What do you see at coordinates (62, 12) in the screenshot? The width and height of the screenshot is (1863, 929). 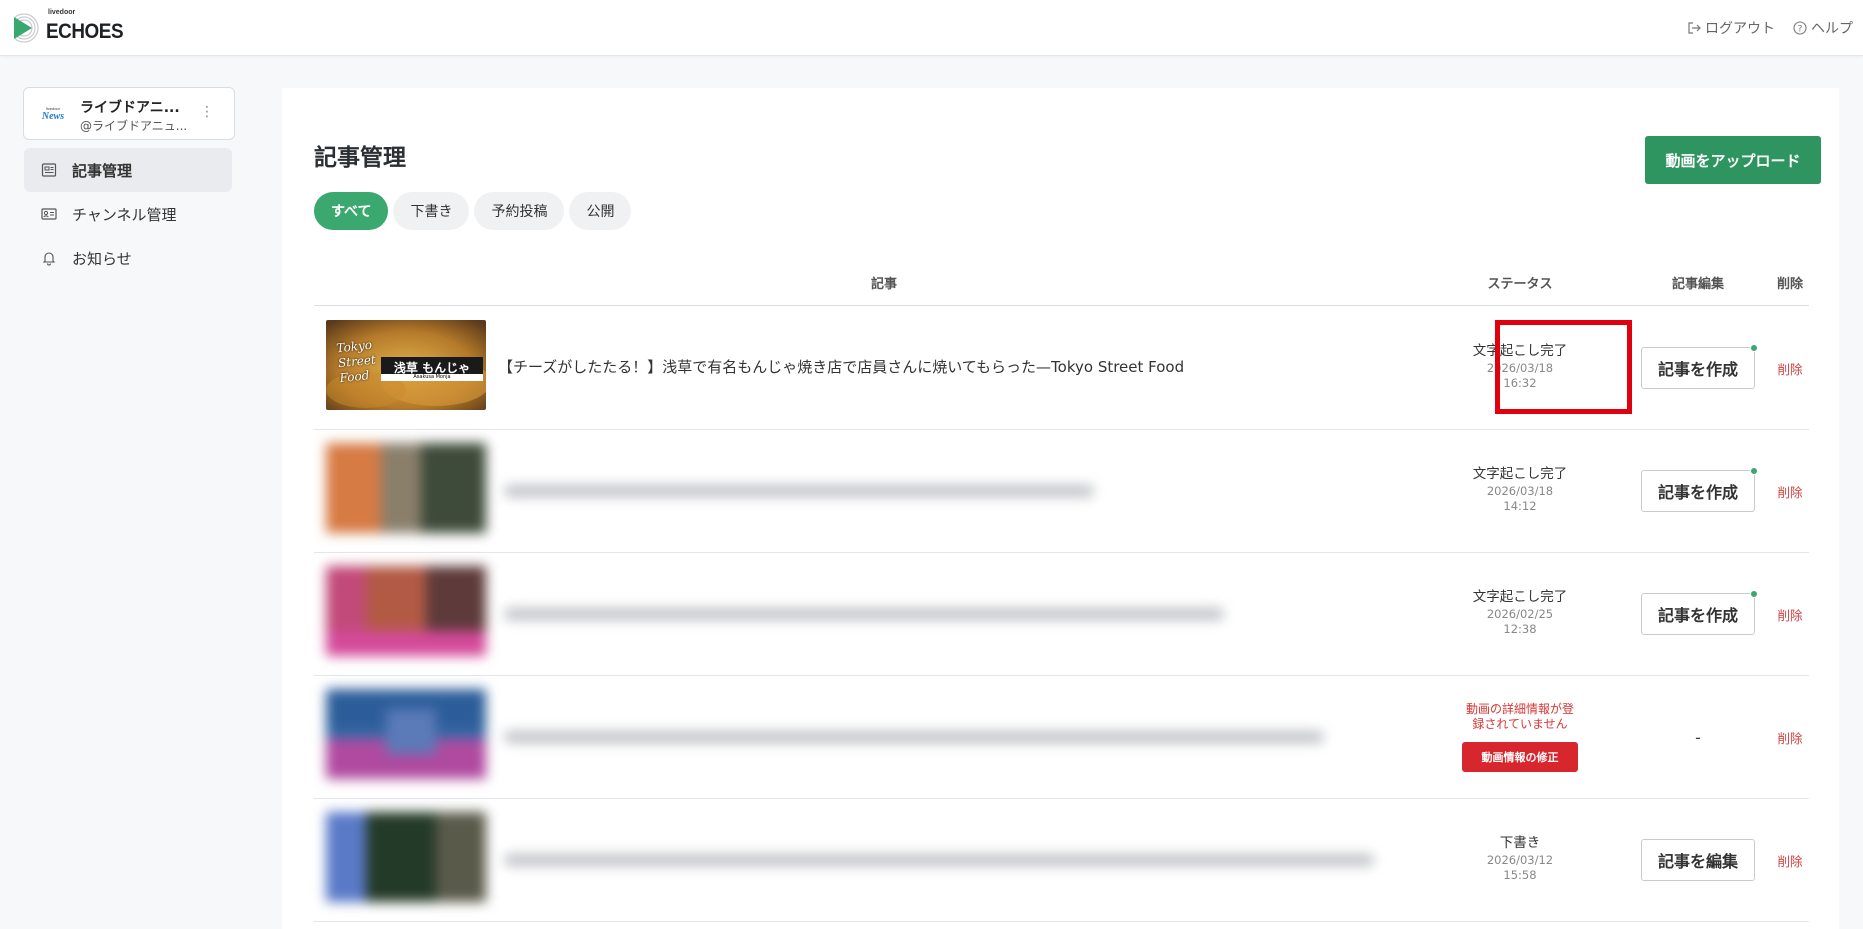 I see `logo-small-text: livedoor` at bounding box center [62, 12].